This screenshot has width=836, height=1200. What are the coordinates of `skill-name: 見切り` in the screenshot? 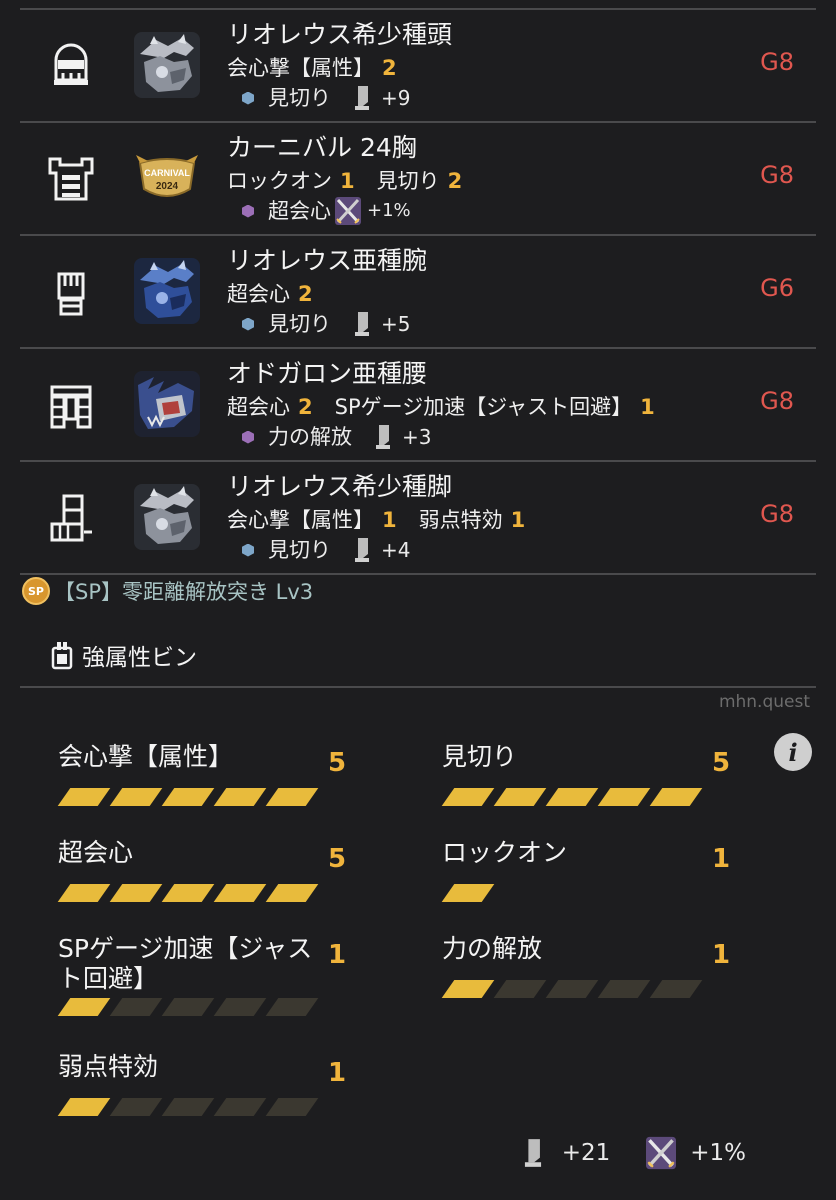 It's located at (408, 181).